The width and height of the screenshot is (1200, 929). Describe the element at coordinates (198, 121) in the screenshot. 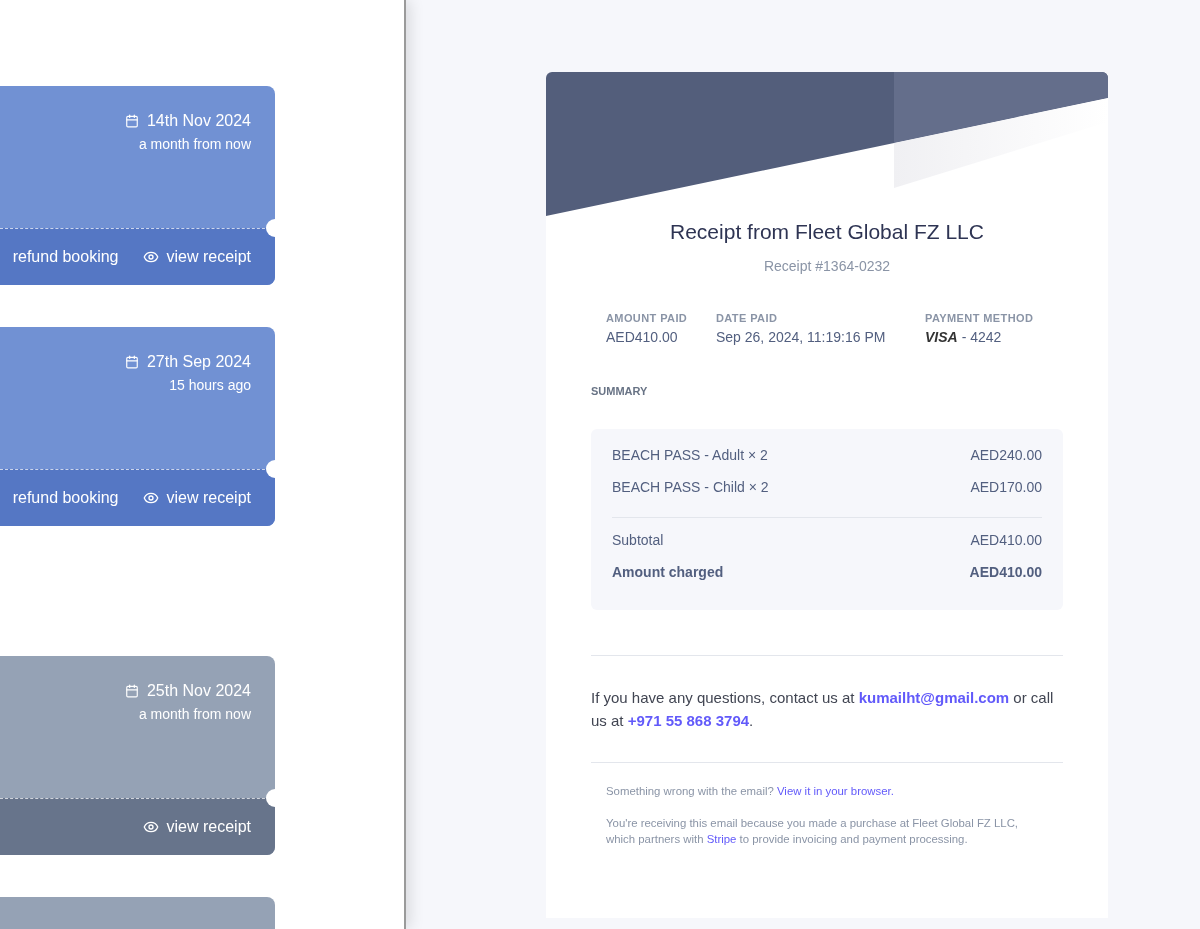

I see `booking-date: 14th Nov 2024` at that location.